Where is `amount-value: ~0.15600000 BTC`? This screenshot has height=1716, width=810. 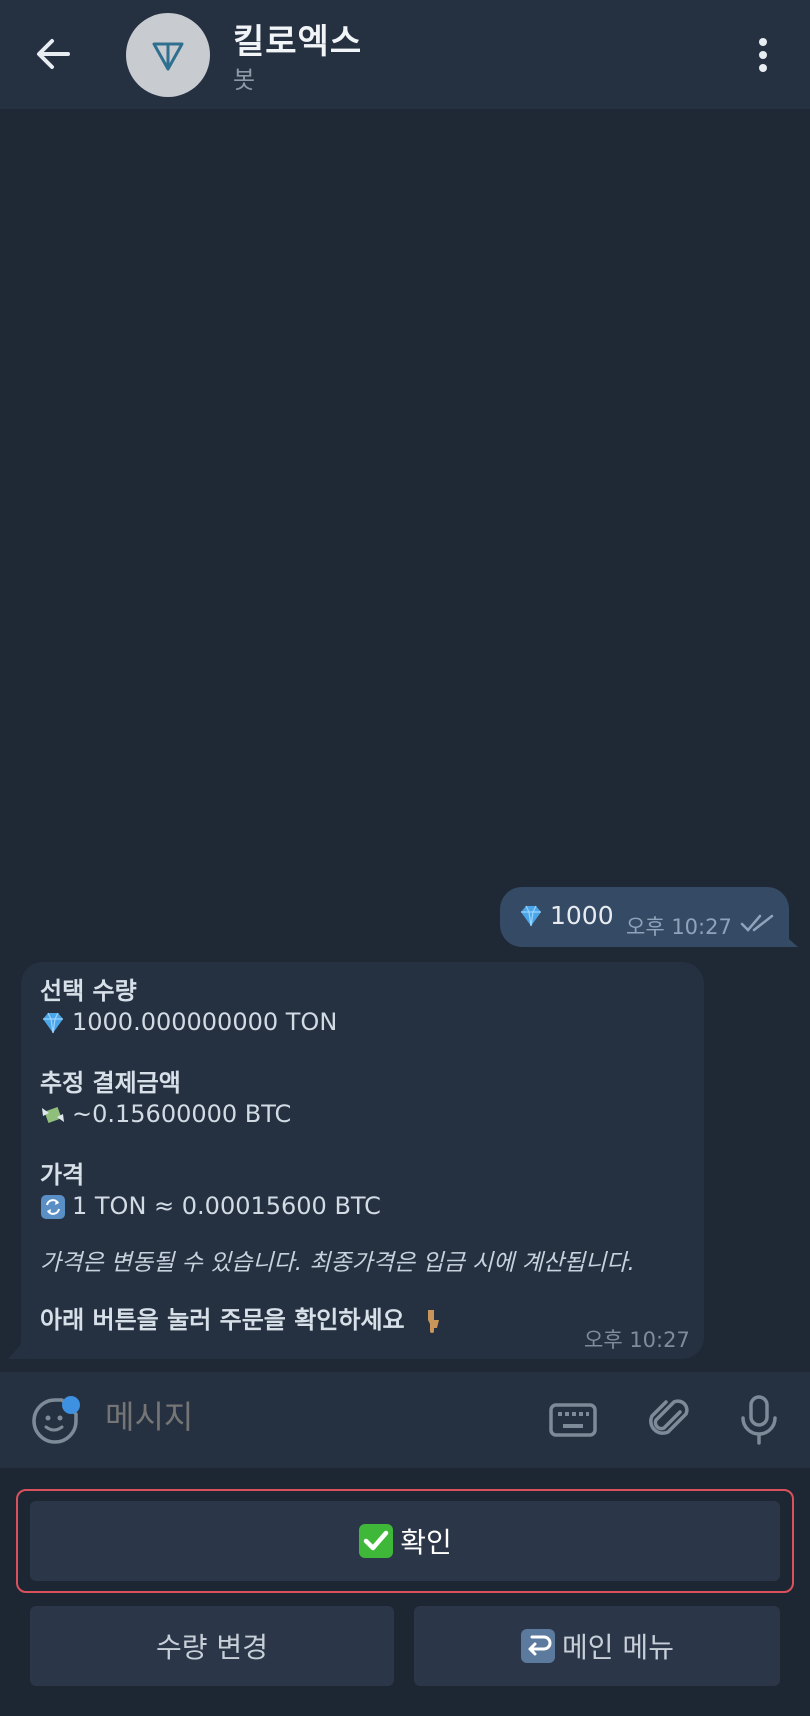
amount-value: ~0.15600000 BTC is located at coordinates (182, 1114).